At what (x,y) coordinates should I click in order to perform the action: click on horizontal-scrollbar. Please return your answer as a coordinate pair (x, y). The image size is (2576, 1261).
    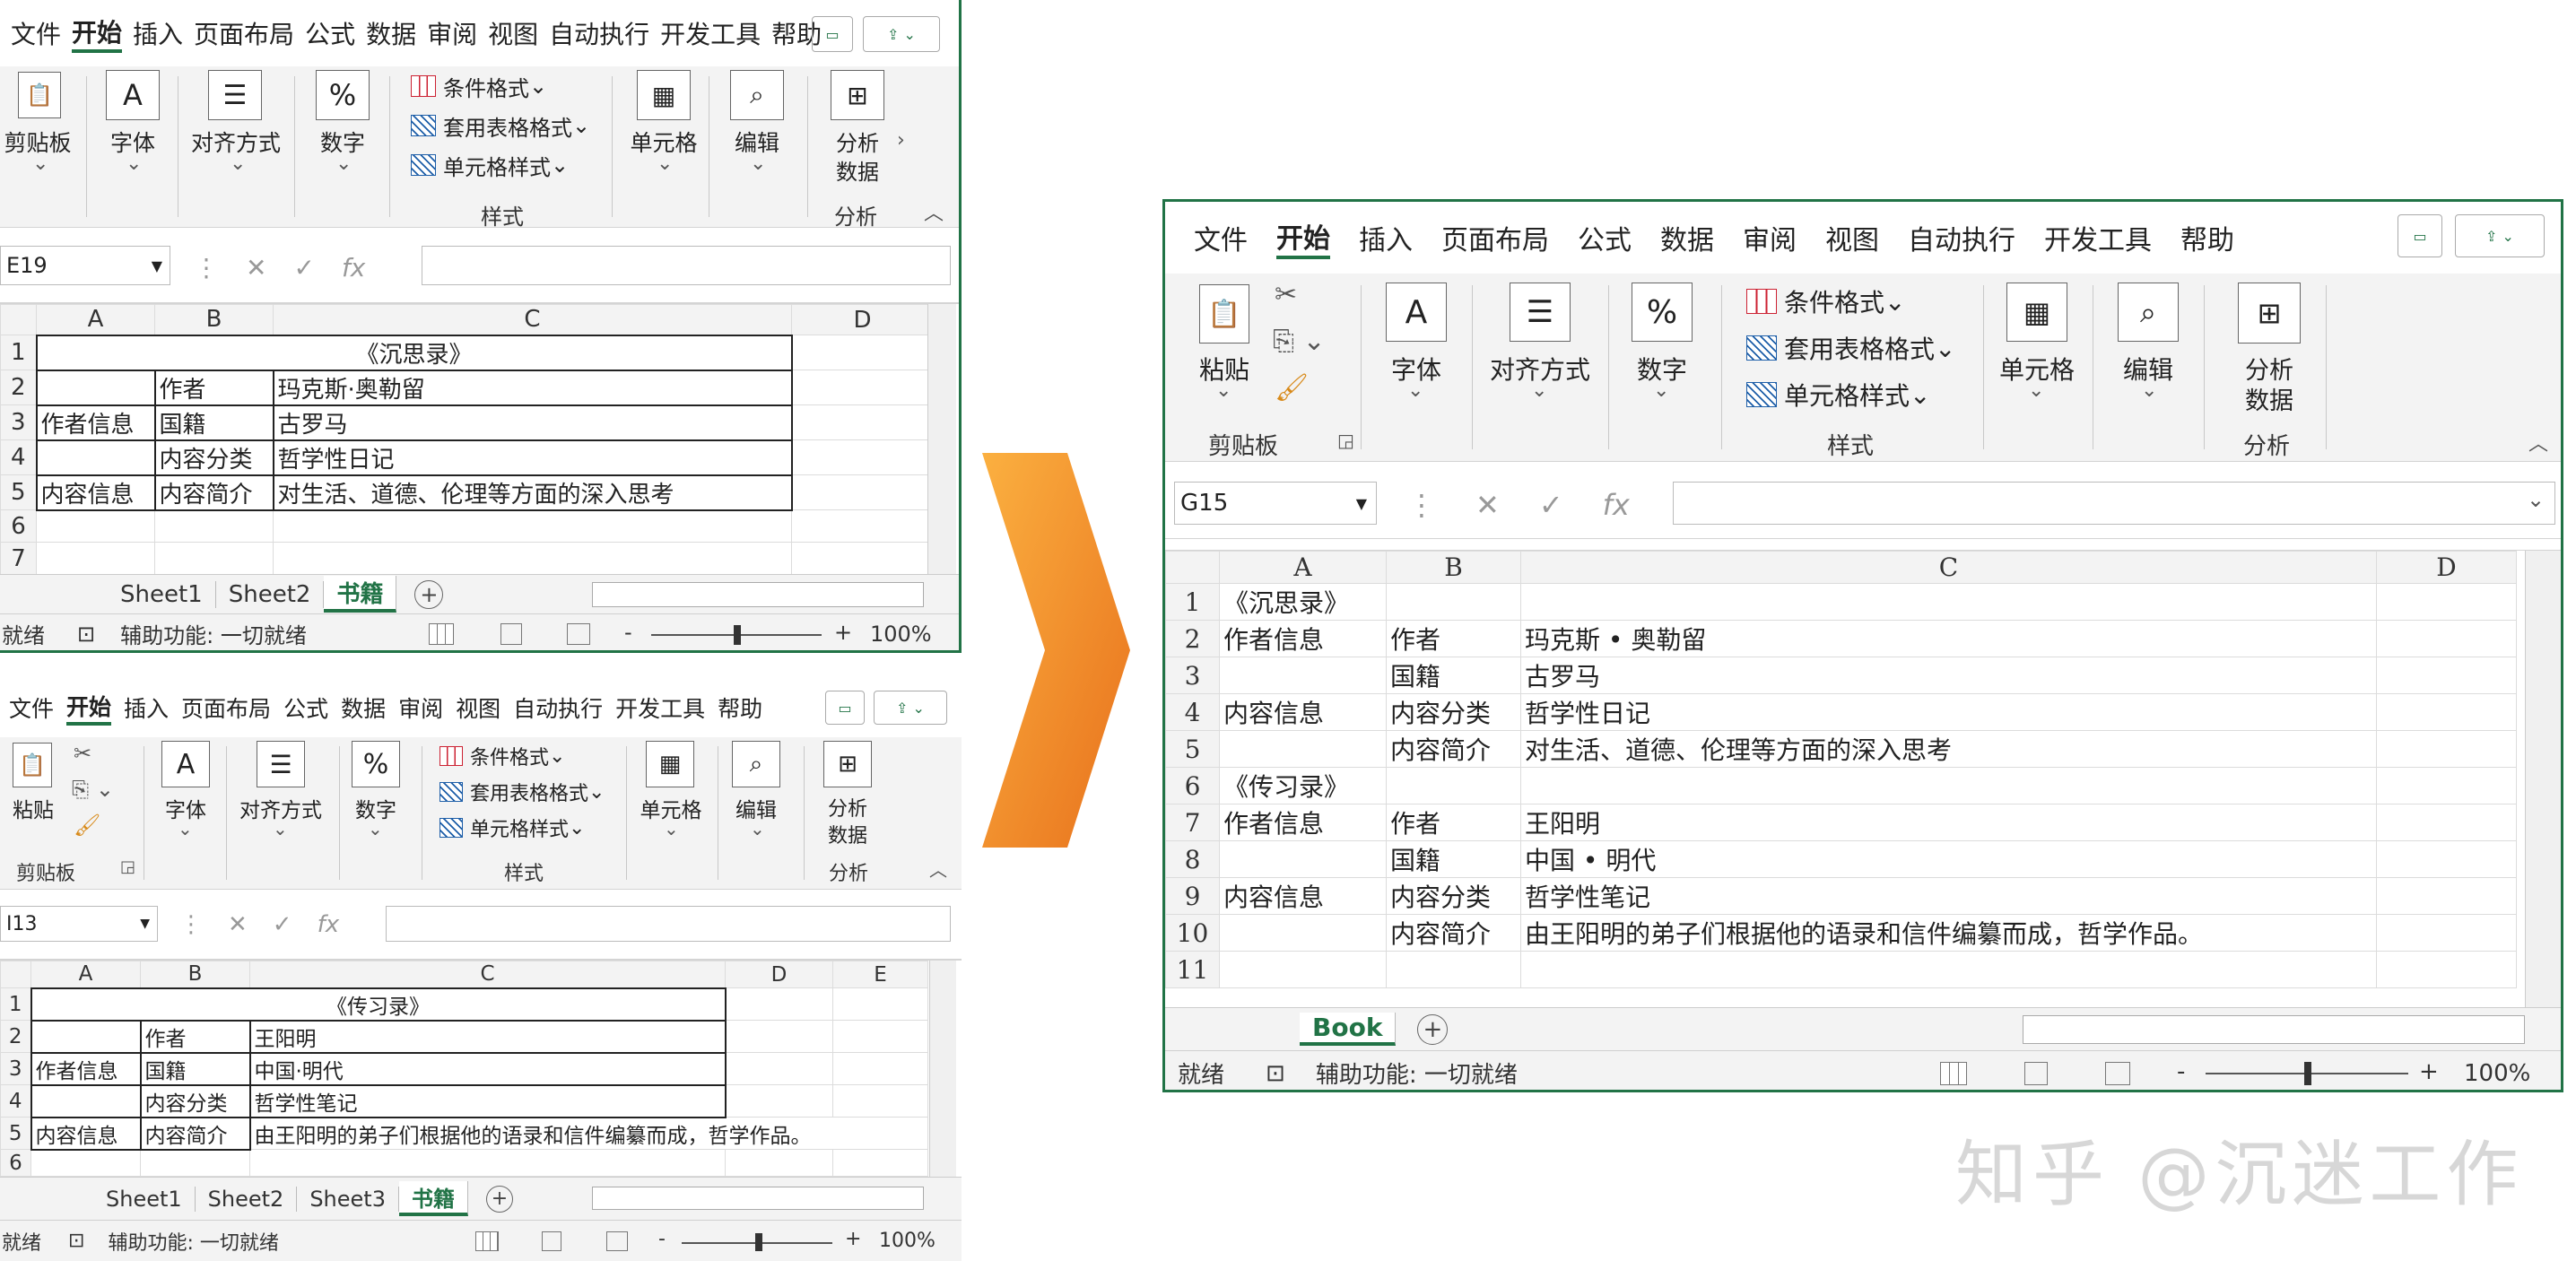
    Looking at the image, I should click on (758, 1199).